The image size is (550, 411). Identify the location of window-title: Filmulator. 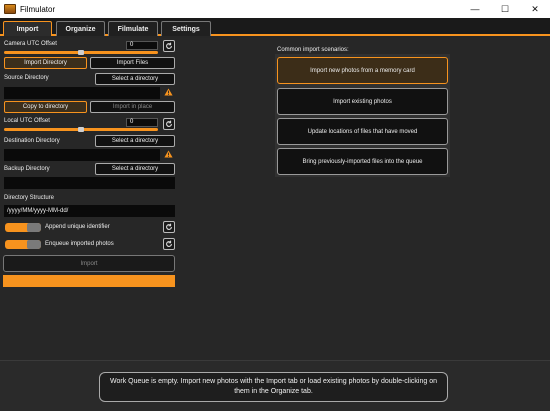
(38, 9).